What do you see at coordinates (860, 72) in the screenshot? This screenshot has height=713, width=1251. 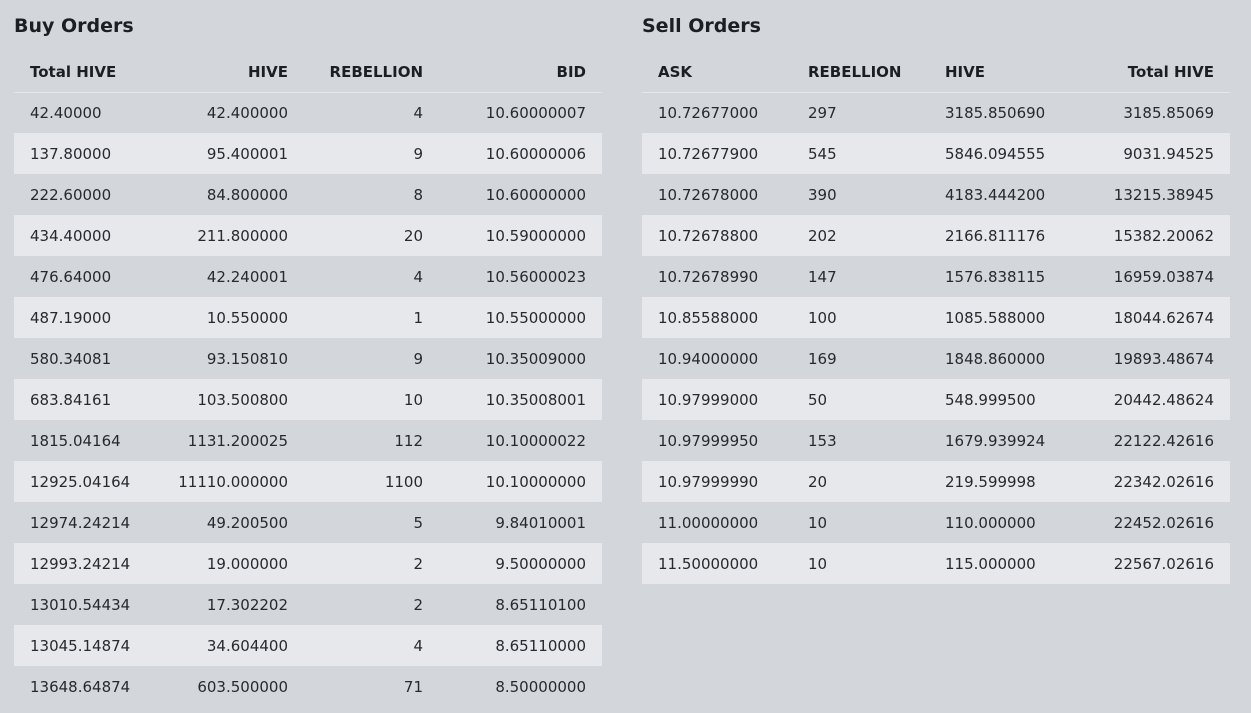 I see `sell-col-rebellion: REBELLION` at bounding box center [860, 72].